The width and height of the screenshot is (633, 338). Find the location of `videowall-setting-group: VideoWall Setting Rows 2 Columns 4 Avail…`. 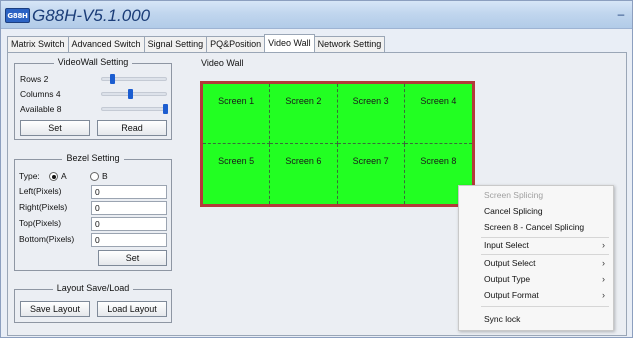

videowall-setting-group: VideoWall Setting Rows 2 Columns 4 Avail… is located at coordinates (93, 98).